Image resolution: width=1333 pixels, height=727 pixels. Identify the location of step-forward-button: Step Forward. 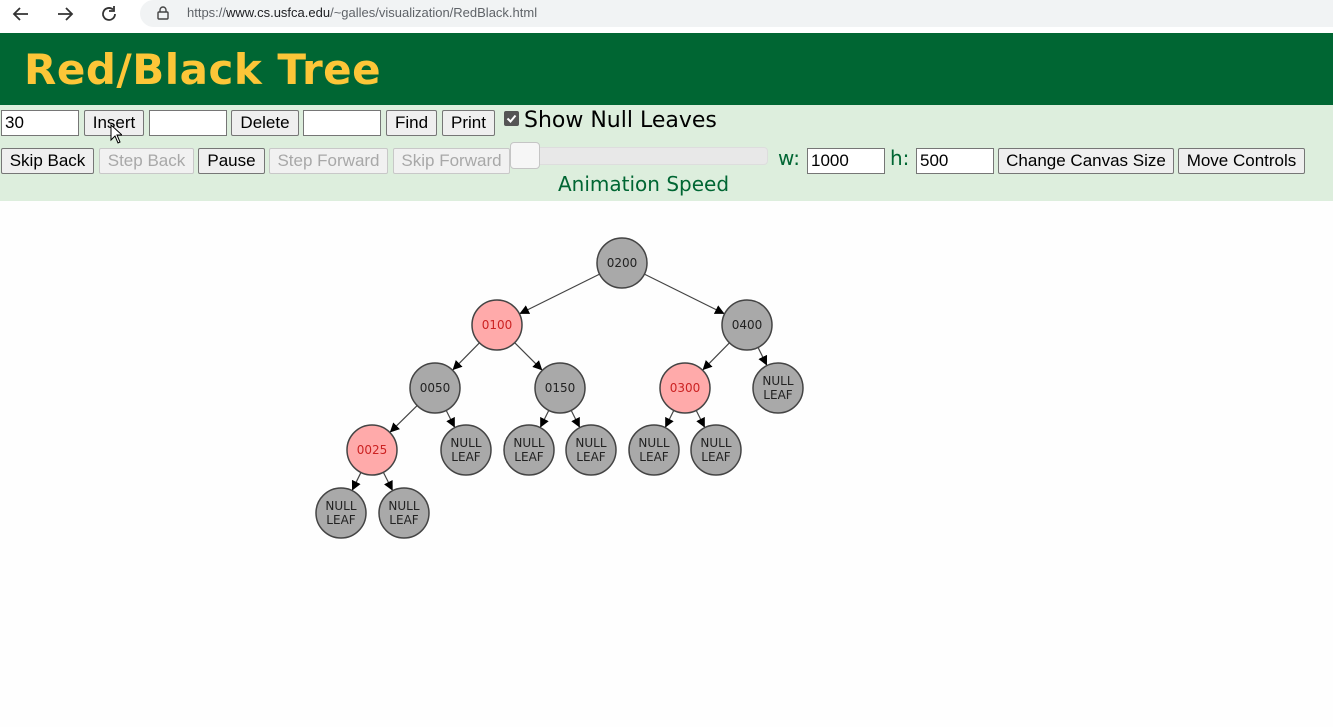
(328, 161).